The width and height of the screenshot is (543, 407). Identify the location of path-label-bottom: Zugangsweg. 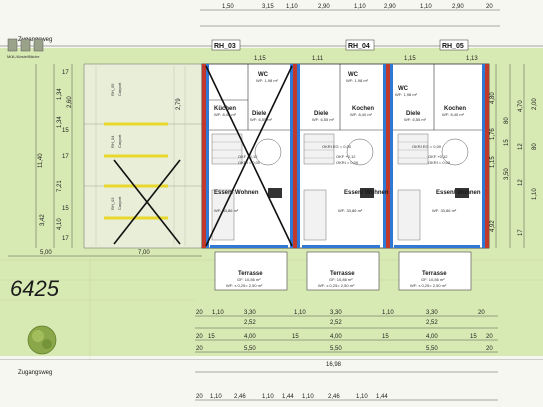
(35, 373).